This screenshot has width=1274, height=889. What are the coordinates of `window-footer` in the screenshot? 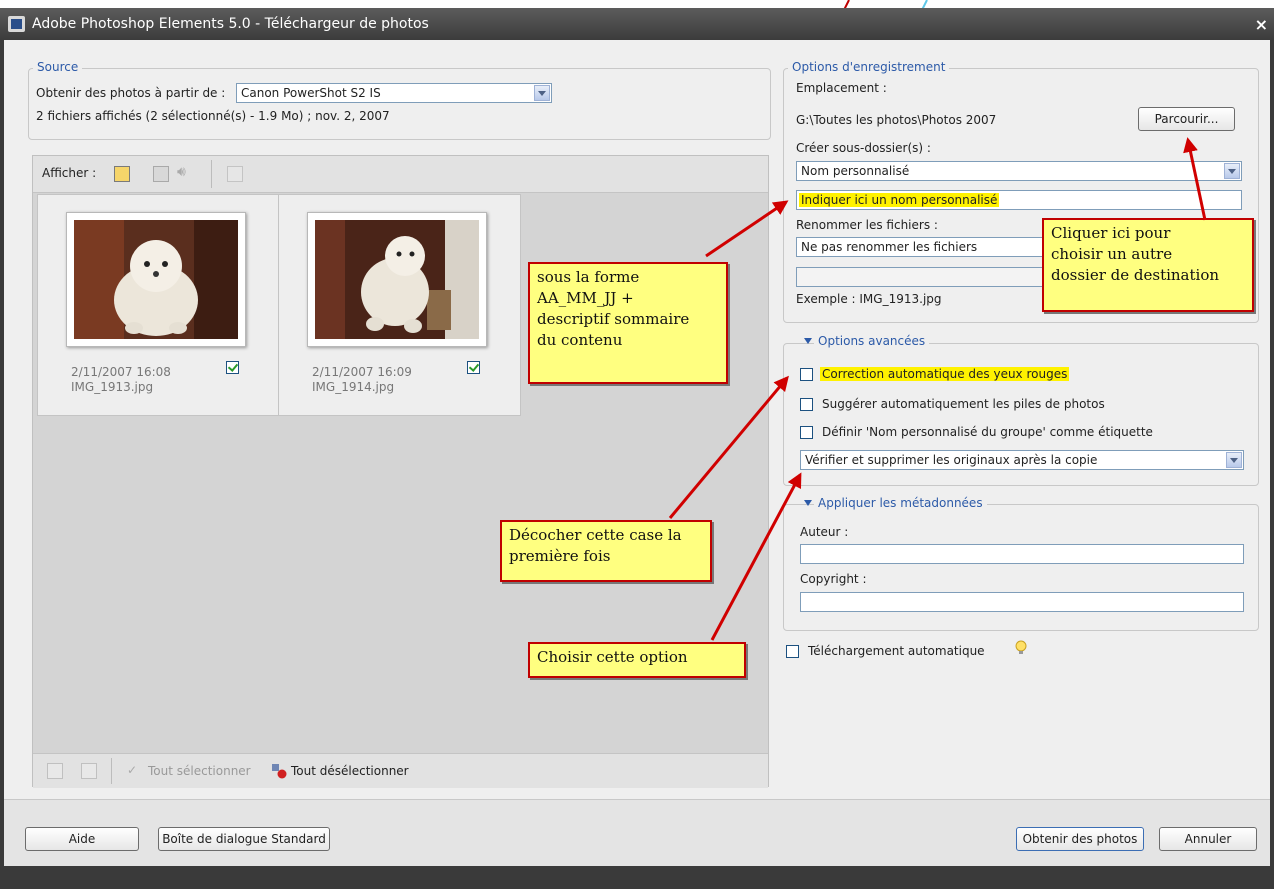 It's located at (637, 877).